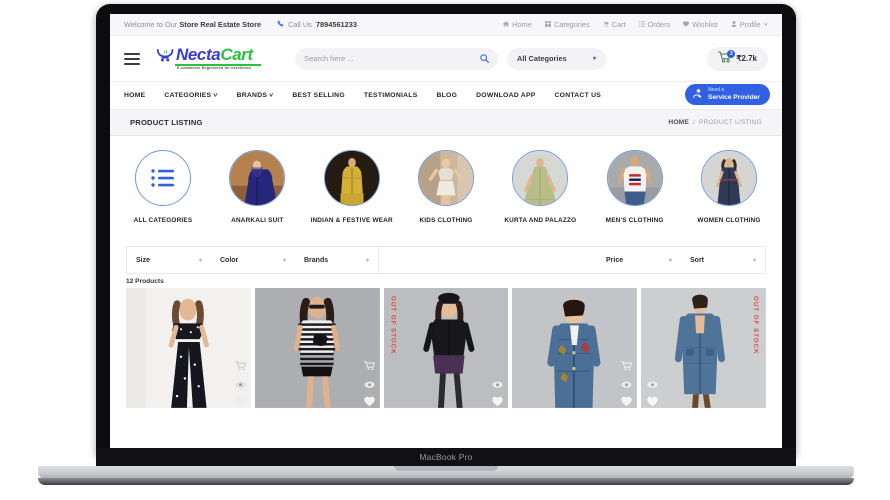 This screenshot has height=500, width=890. I want to click on nav-item-categories: CATEGORIES ˅, so click(190, 95).